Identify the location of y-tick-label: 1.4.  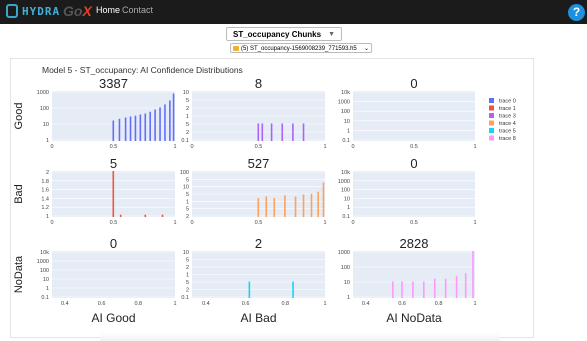
(45, 199).